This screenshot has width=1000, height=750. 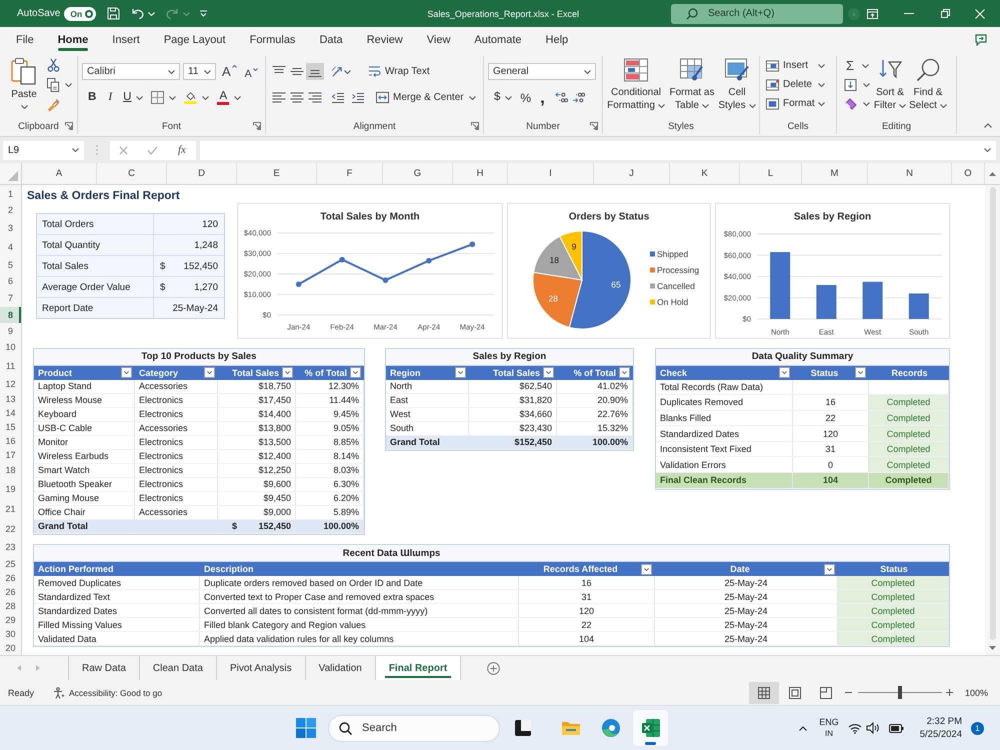 What do you see at coordinates (414, 728) in the screenshot?
I see `taskbar-search-field: Search` at bounding box center [414, 728].